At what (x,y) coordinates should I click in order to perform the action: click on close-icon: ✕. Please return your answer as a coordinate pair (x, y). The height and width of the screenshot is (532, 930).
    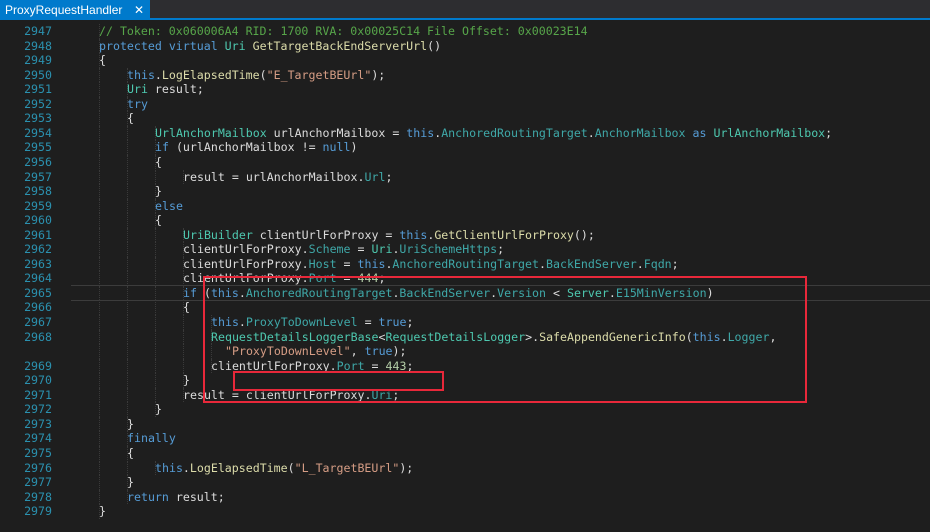
    Looking at the image, I should click on (139, 10).